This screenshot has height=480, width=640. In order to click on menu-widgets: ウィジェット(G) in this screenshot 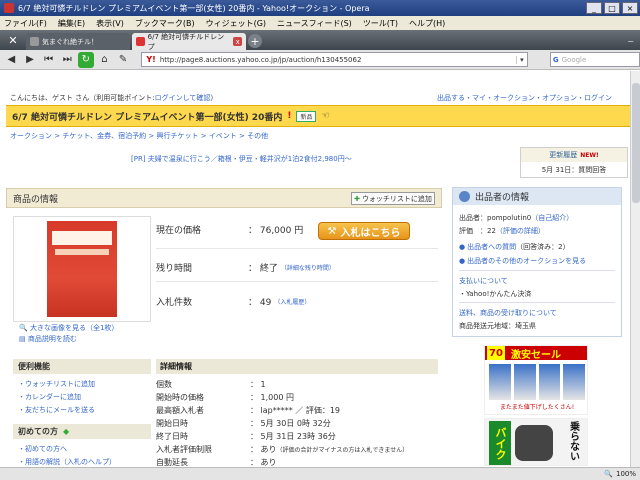, I will do `click(236, 23)`.